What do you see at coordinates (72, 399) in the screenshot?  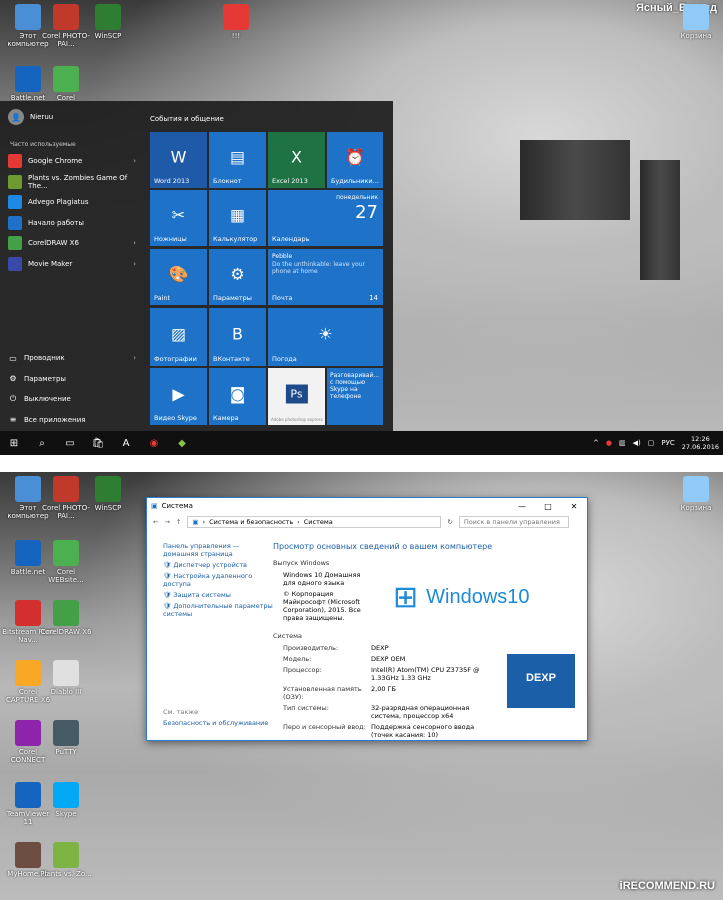 I see `start-bottom-item: ⏻ Выключение` at bounding box center [72, 399].